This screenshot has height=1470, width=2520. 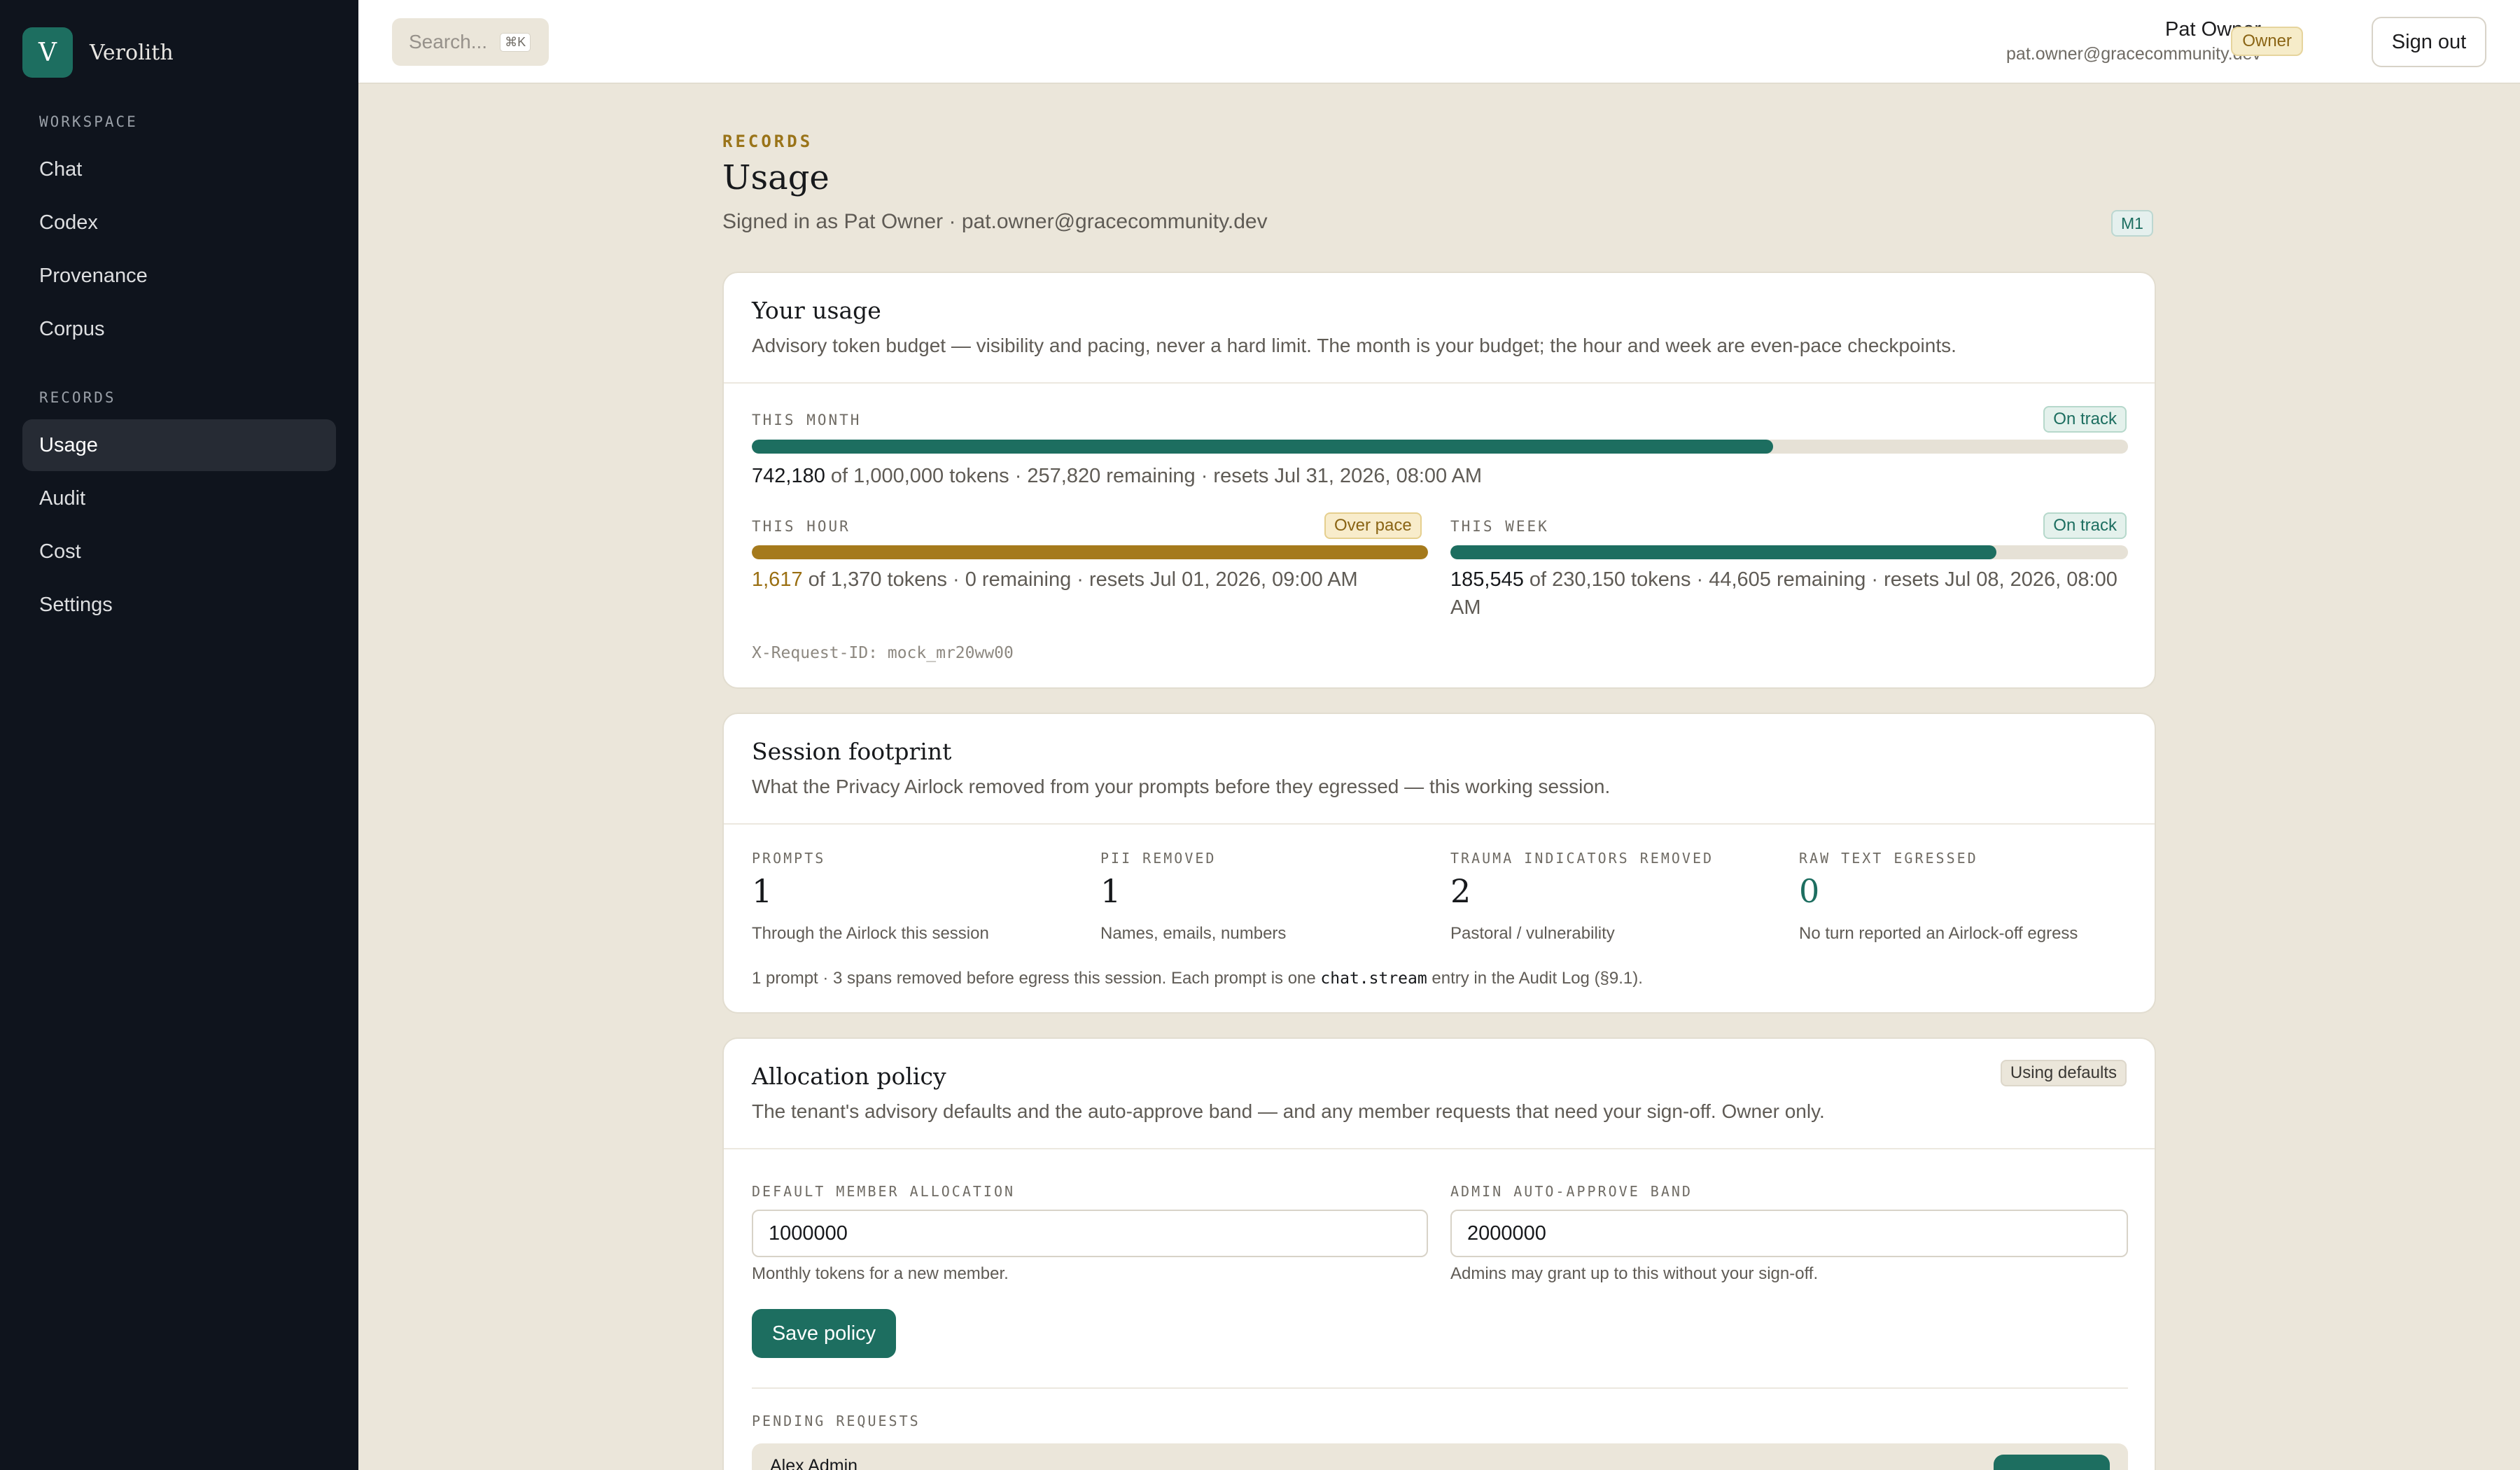 What do you see at coordinates (1373, 525) in the screenshot?
I see `hour-status-badge: Over pace` at bounding box center [1373, 525].